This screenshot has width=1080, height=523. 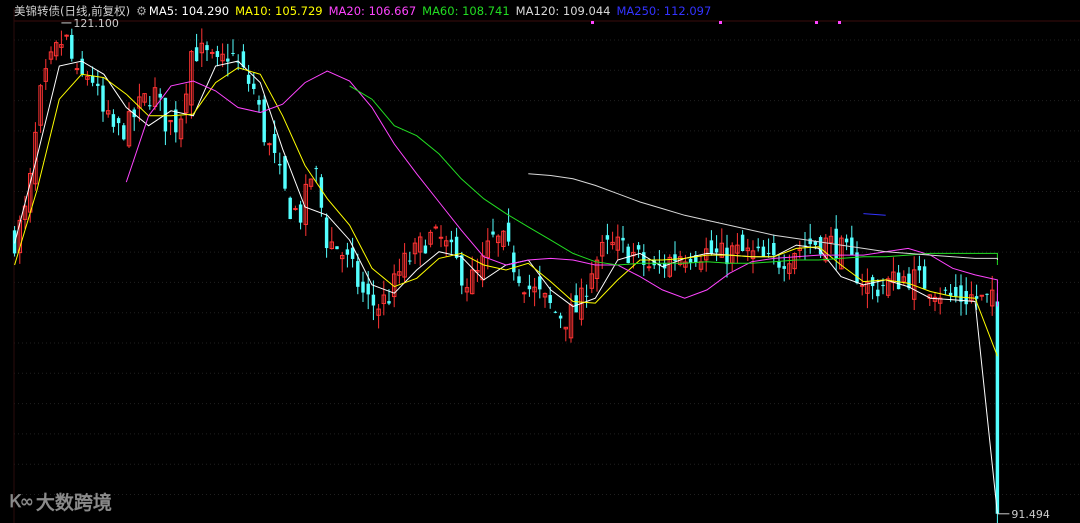 What do you see at coordinates (1030, 514) in the screenshot?
I see `min-price-label: 91.494` at bounding box center [1030, 514].